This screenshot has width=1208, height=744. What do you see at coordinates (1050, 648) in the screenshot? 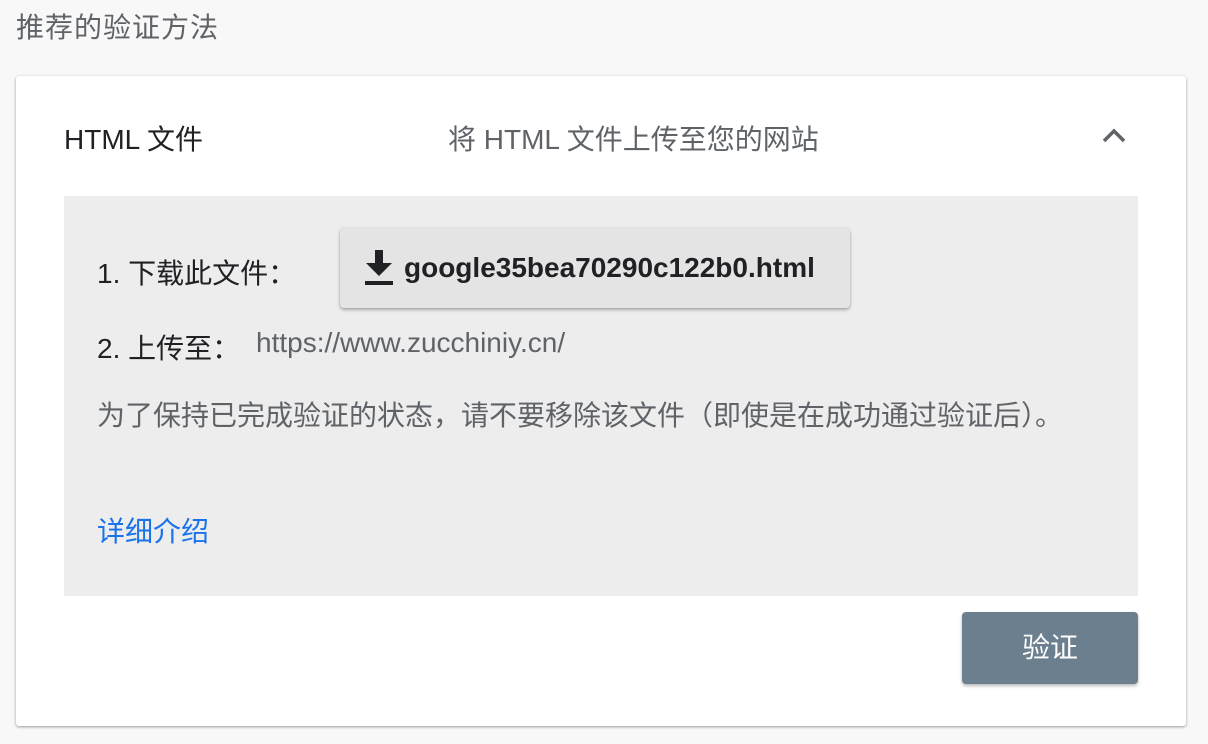
I see `verify-button: 验证` at bounding box center [1050, 648].